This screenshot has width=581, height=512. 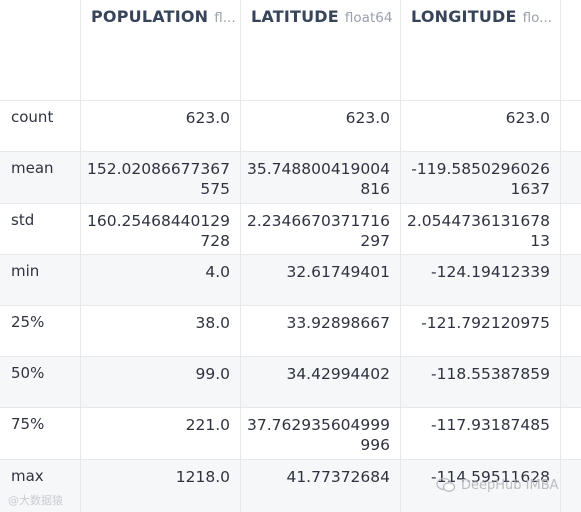 What do you see at coordinates (481, 433) in the screenshot?
I see `table-cell: -117.93187485` at bounding box center [481, 433].